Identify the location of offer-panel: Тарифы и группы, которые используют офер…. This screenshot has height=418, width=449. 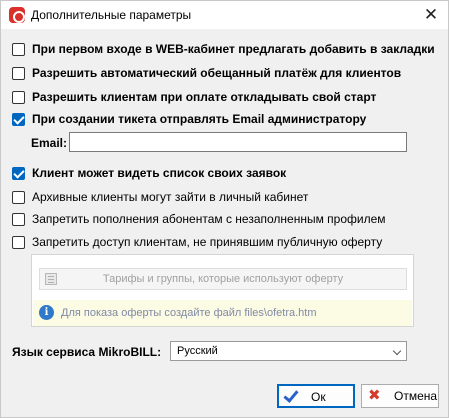
(222, 290).